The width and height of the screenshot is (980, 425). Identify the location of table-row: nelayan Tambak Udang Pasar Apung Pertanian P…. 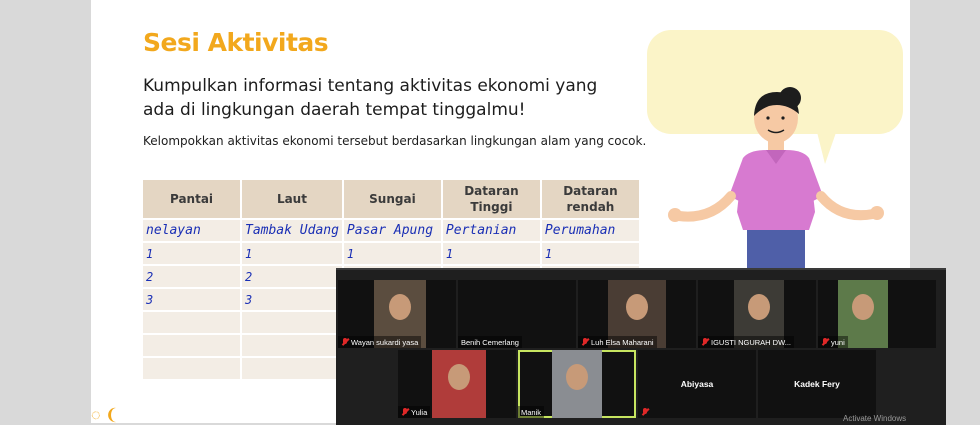
(391, 230).